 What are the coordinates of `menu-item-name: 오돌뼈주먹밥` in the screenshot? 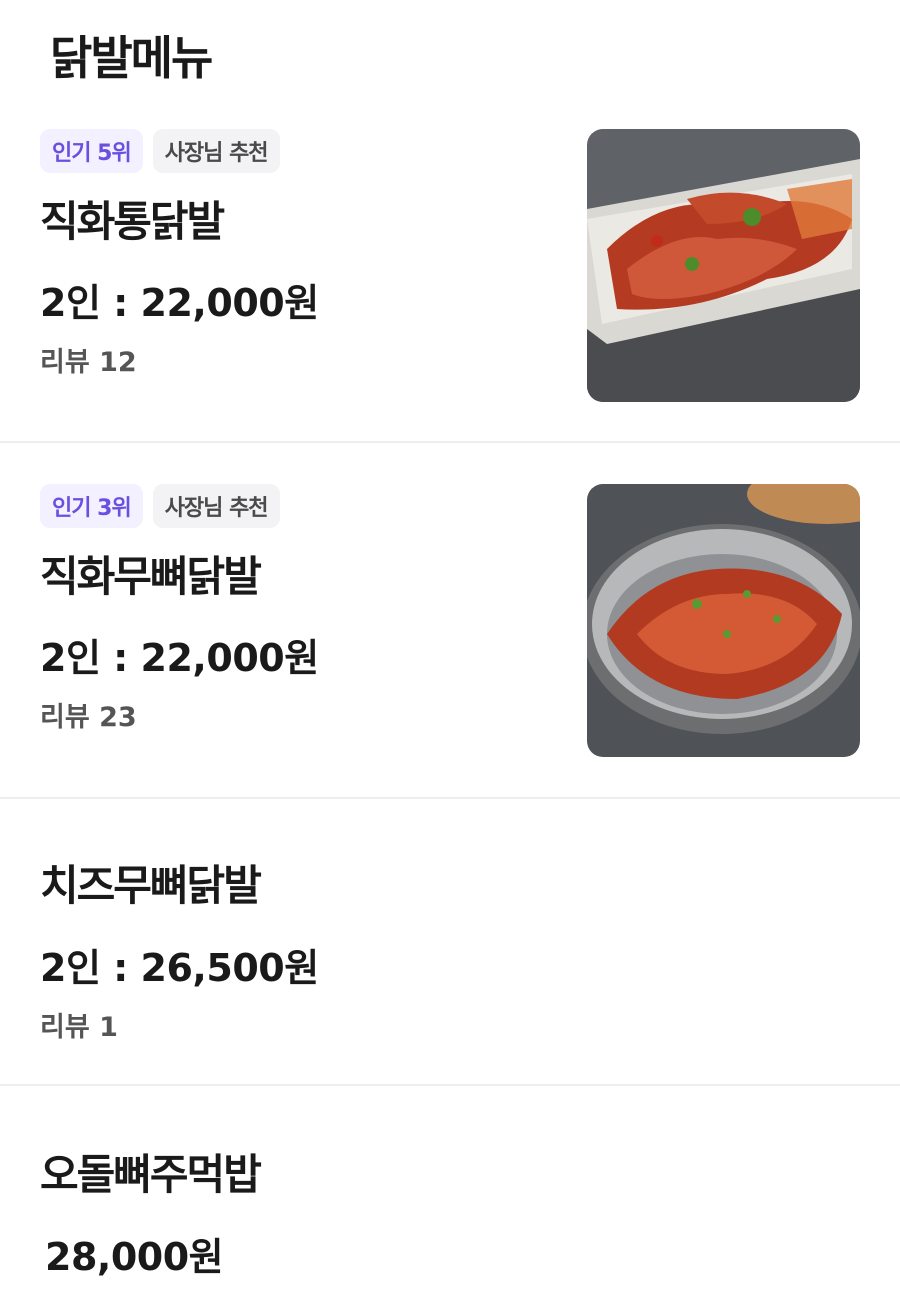 It's located at (151, 1174).